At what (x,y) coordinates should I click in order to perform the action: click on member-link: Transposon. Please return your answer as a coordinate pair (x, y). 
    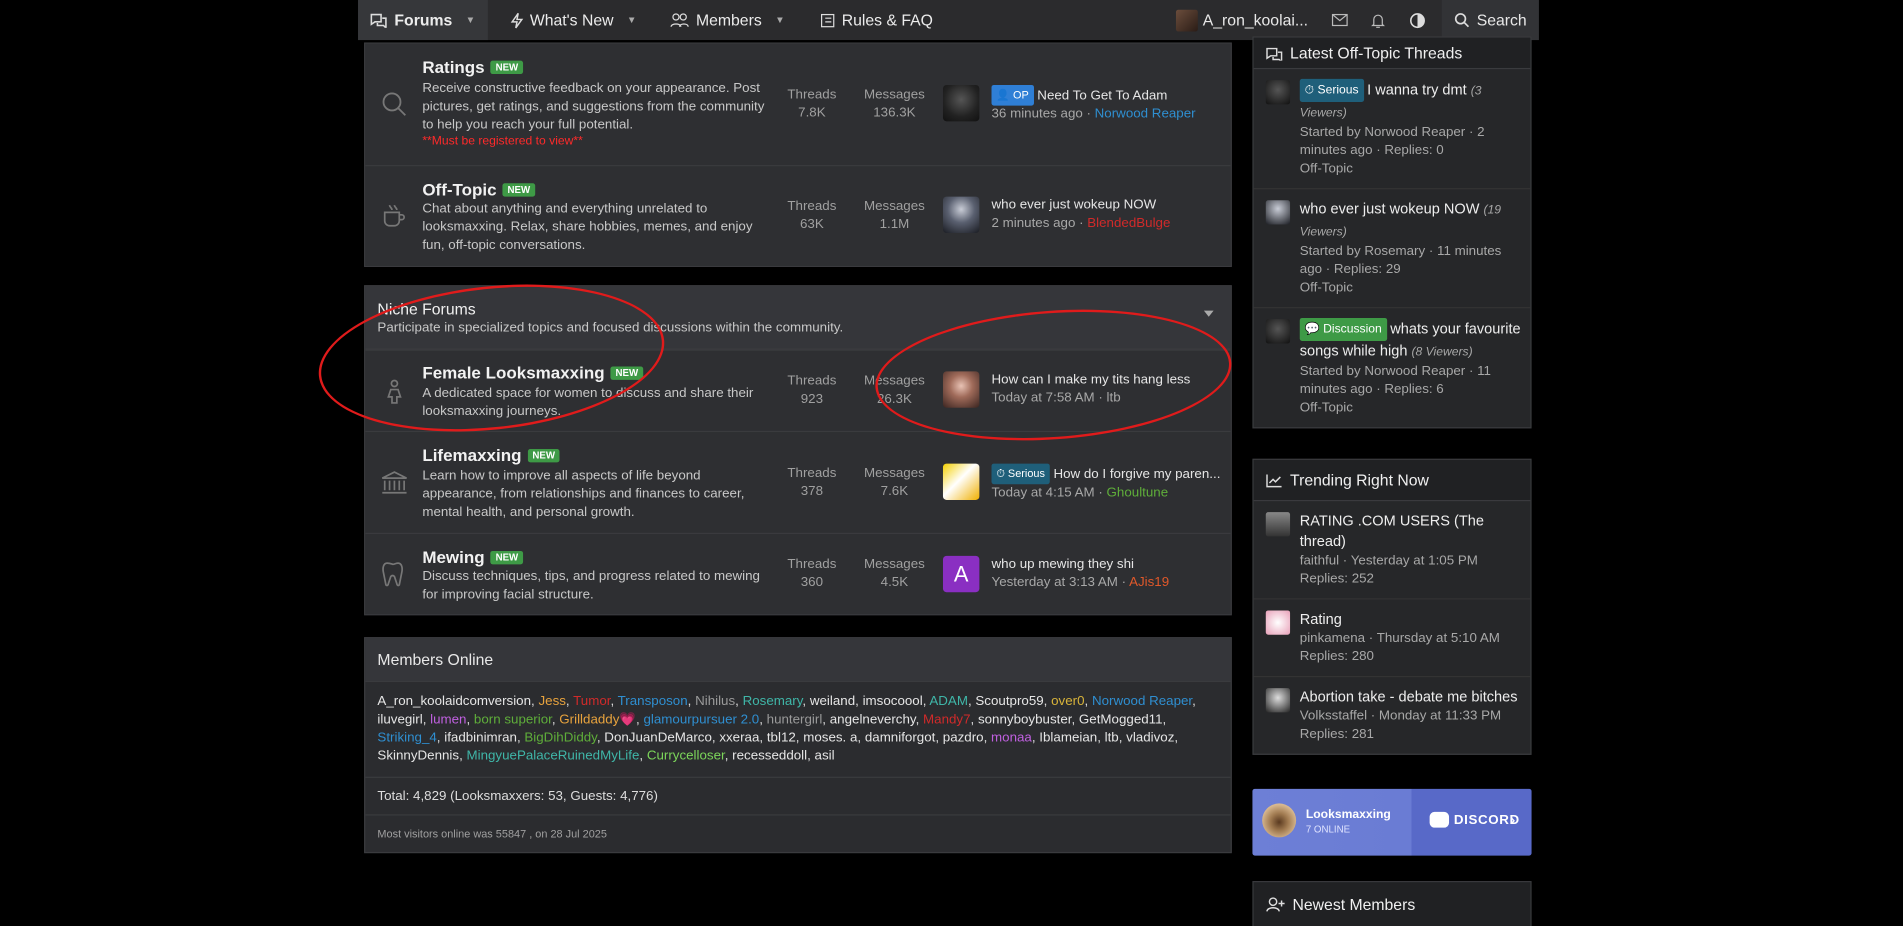
    Looking at the image, I should click on (653, 701).